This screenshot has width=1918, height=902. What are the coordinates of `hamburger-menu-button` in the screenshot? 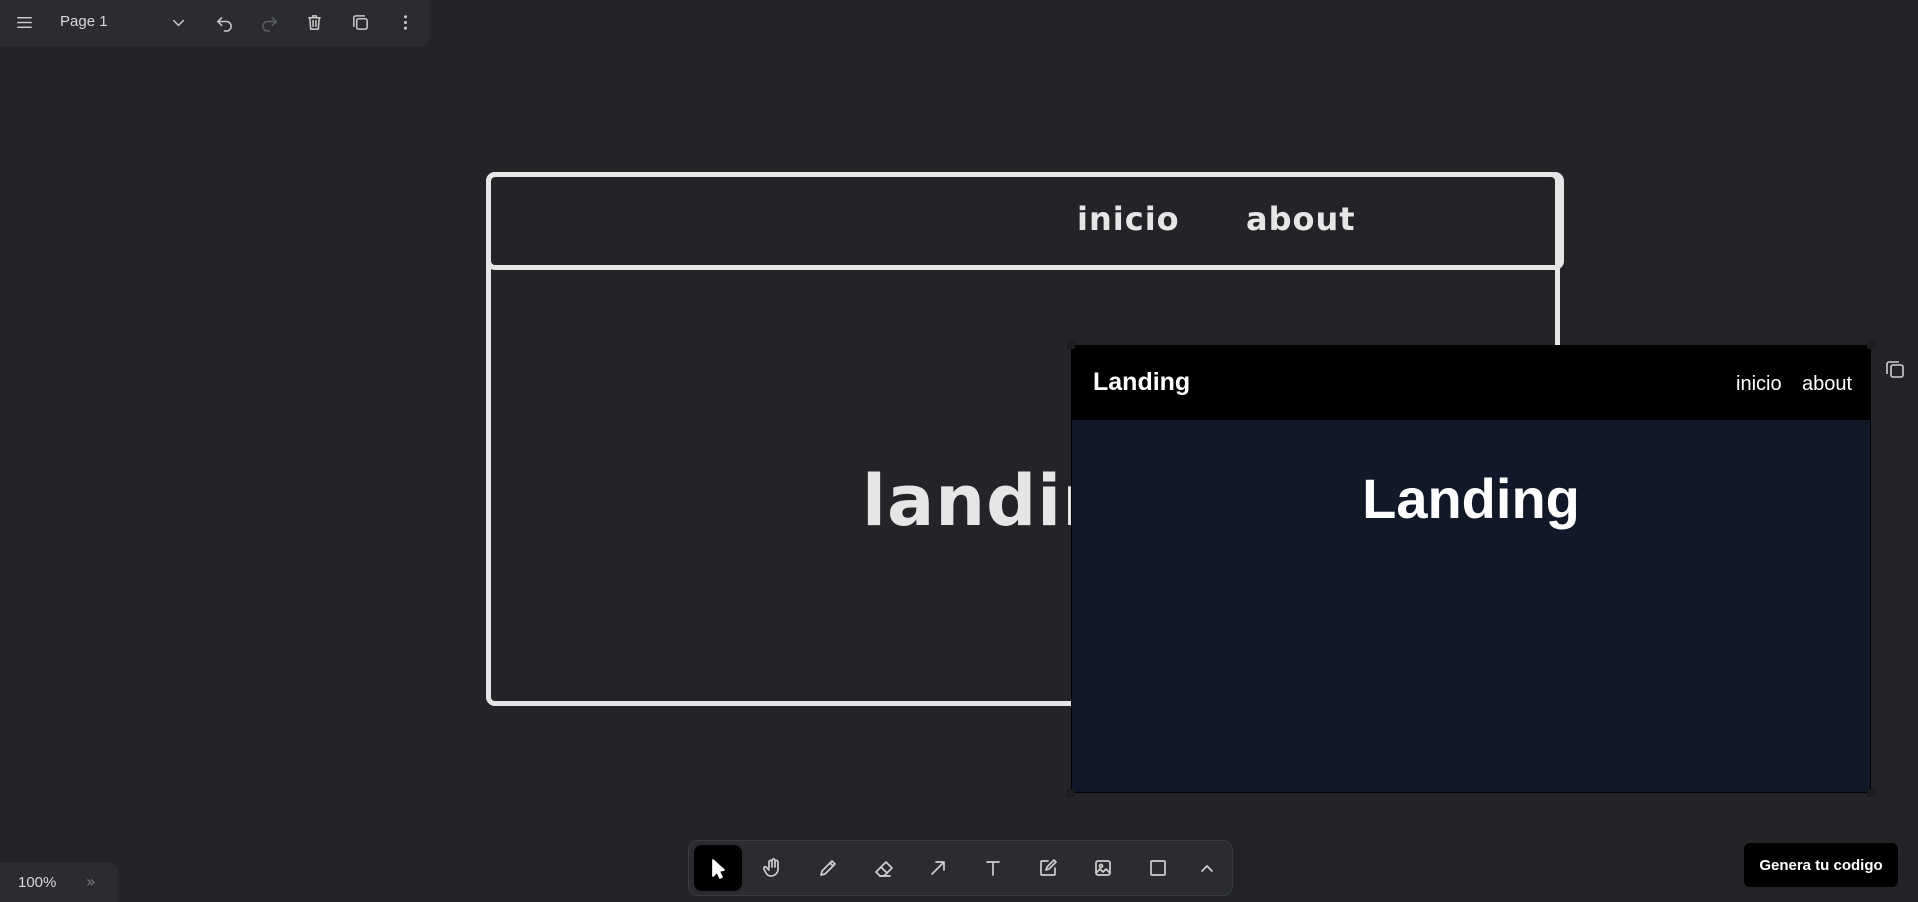 It's located at (24, 22).